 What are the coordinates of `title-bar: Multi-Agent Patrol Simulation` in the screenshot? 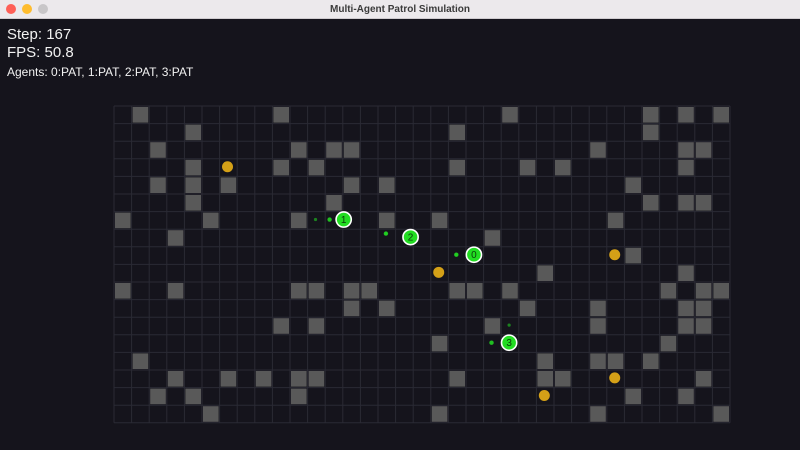 It's located at (400, 9).